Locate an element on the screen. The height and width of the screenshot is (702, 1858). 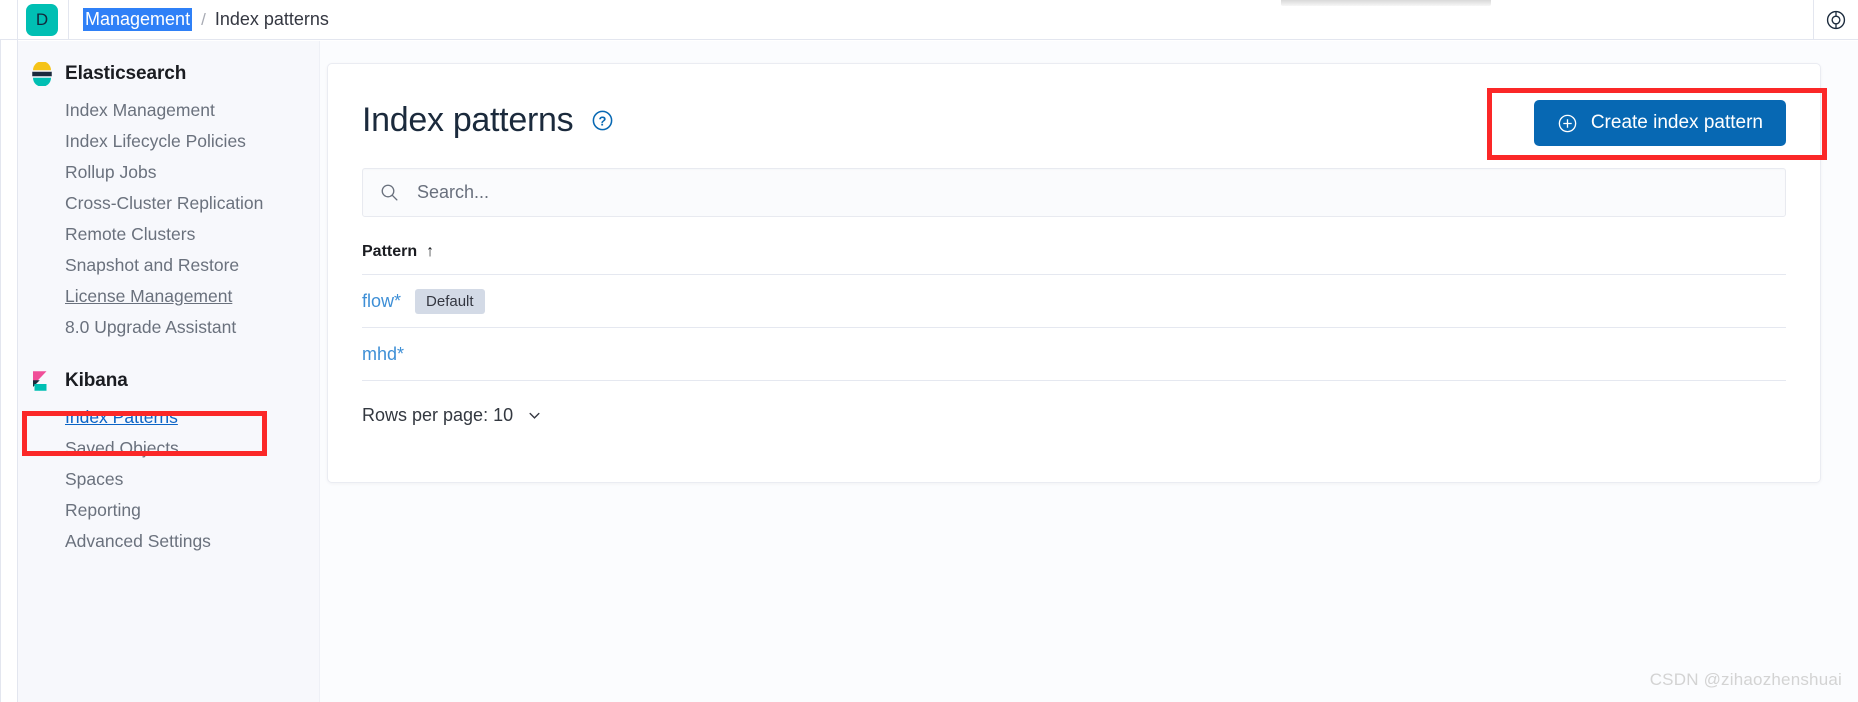
sidebar-item-rollup-jobs: Rollup Jobs is located at coordinates (168, 172).